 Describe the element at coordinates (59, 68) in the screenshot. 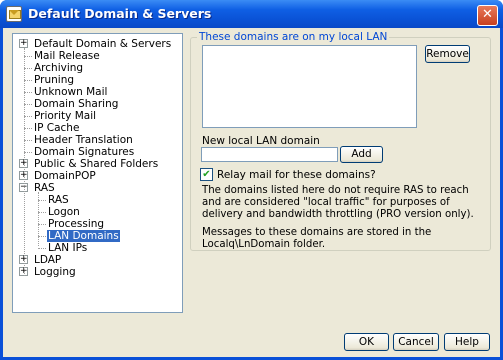

I see `tree-item-label: Archiving` at that location.